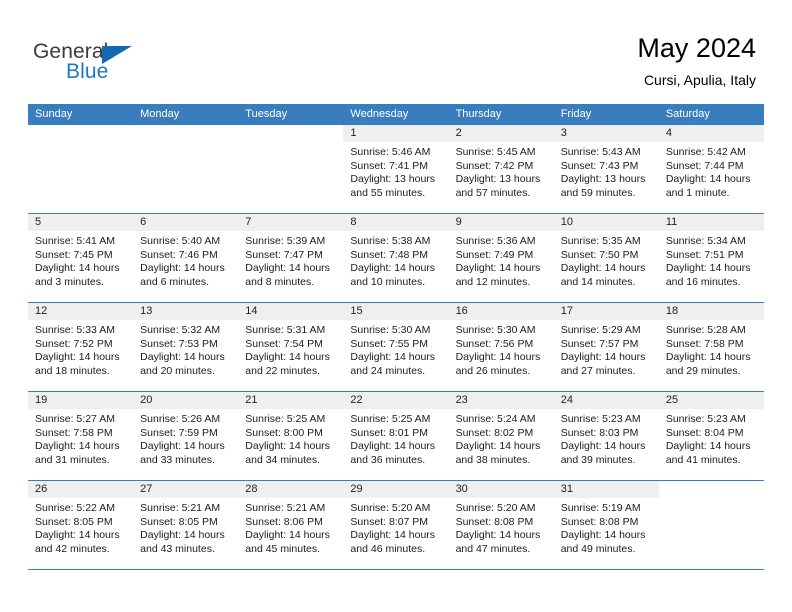 This screenshot has width=792, height=612. What do you see at coordinates (388, 459) in the screenshot?
I see `daylight-duration-line2: and 36 minutes.` at bounding box center [388, 459].